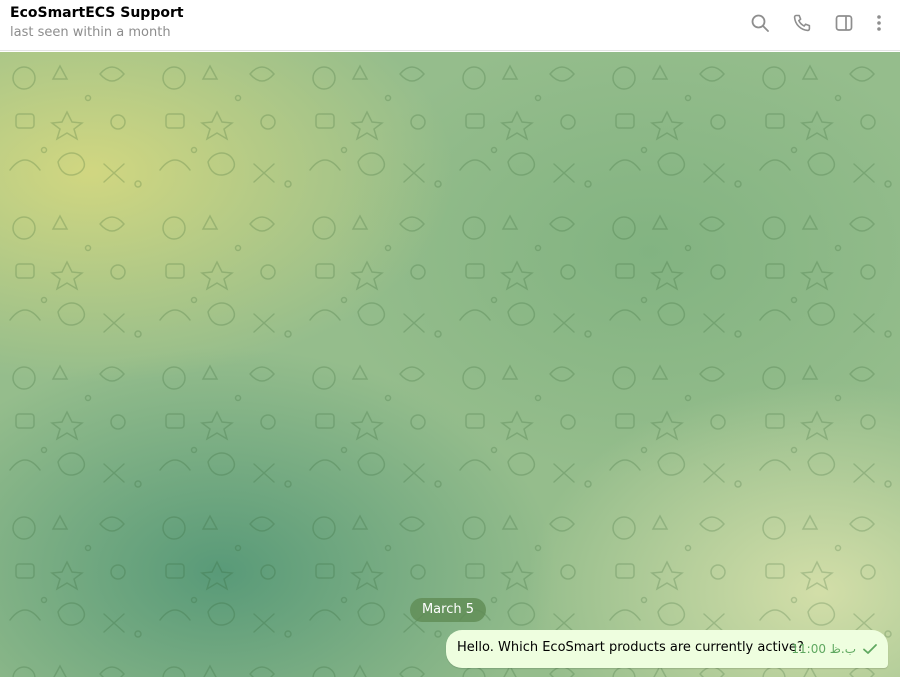 The height and width of the screenshot is (677, 900). I want to click on check-icon, so click(870, 649).